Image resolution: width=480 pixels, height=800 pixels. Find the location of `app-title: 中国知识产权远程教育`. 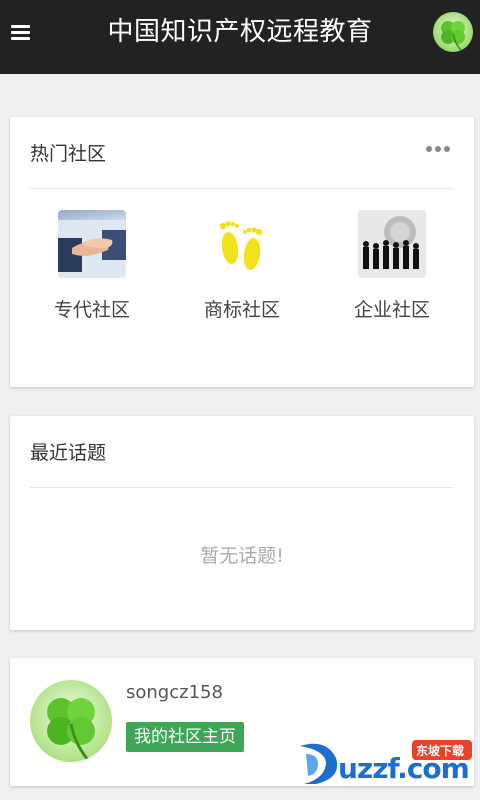

app-title: 中国知识产权远程教育 is located at coordinates (240, 32).